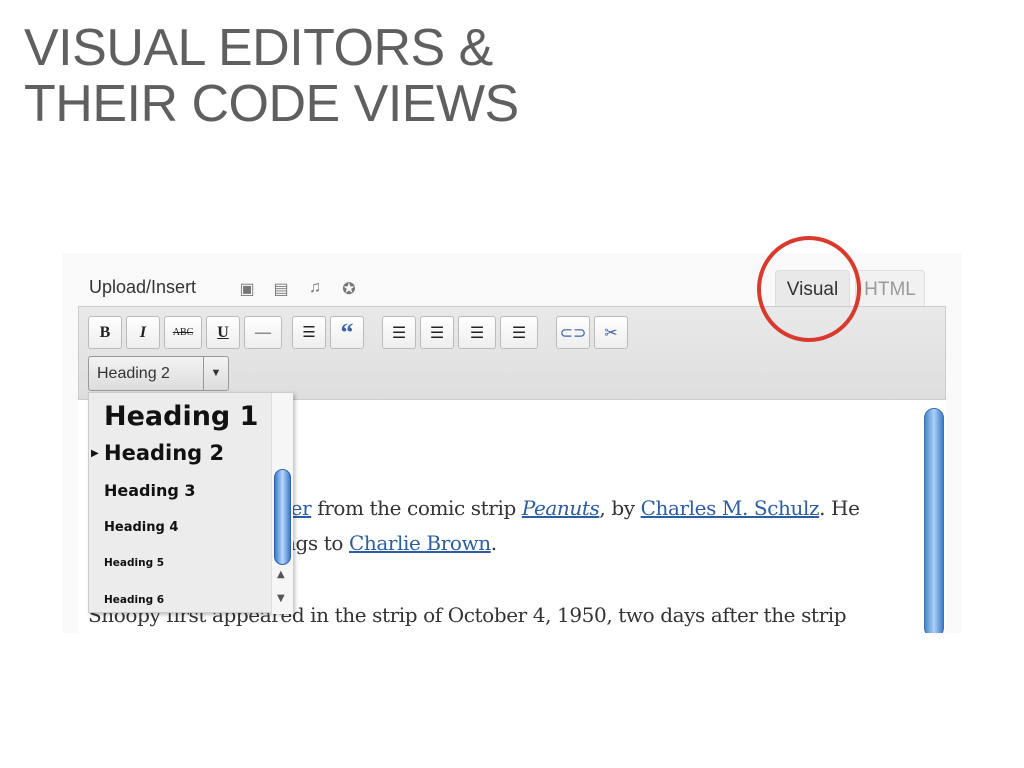 The image size is (1024, 768). I want to click on align-left-icon: ☰, so click(399, 333).